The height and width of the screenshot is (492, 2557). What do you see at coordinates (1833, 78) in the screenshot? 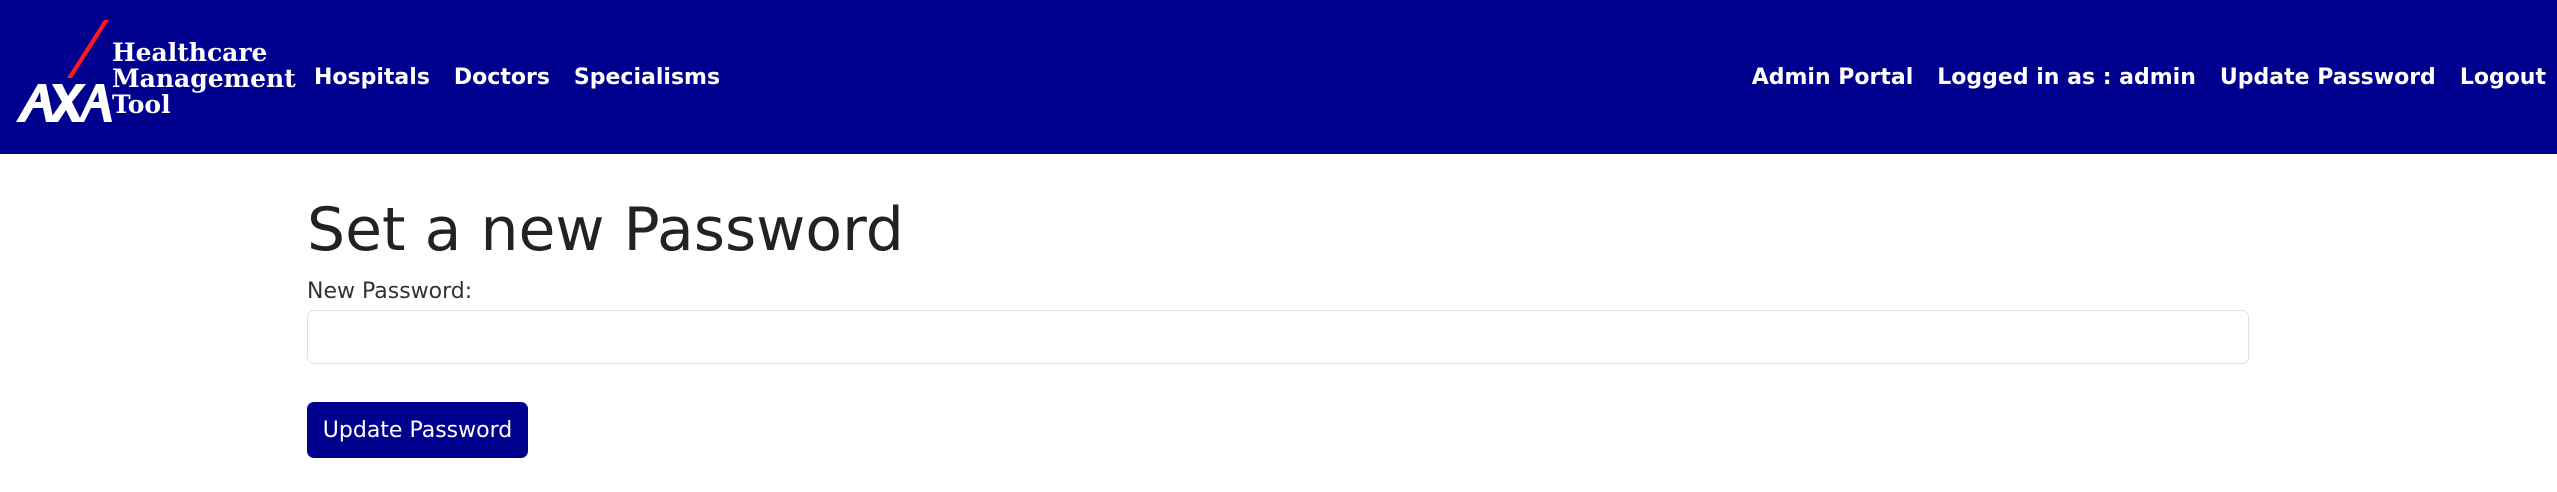
I see `nav-link-admin-portal: Admin Portal` at bounding box center [1833, 78].